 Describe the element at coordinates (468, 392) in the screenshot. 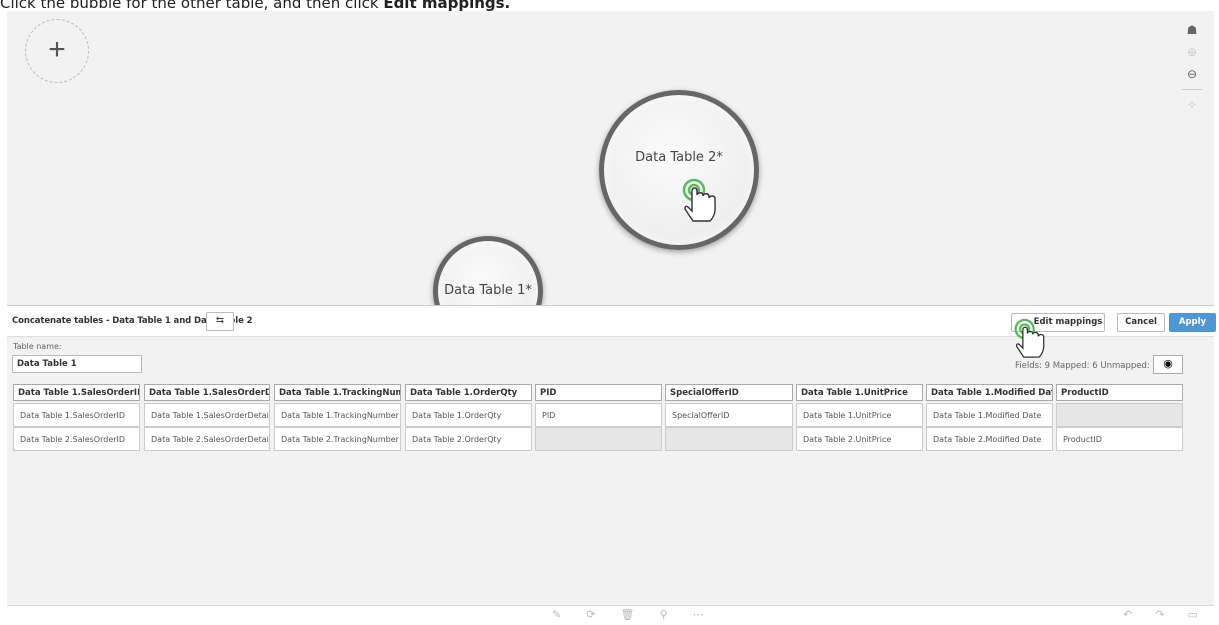

I see `column-header: Data Table 1.OrderQty` at that location.